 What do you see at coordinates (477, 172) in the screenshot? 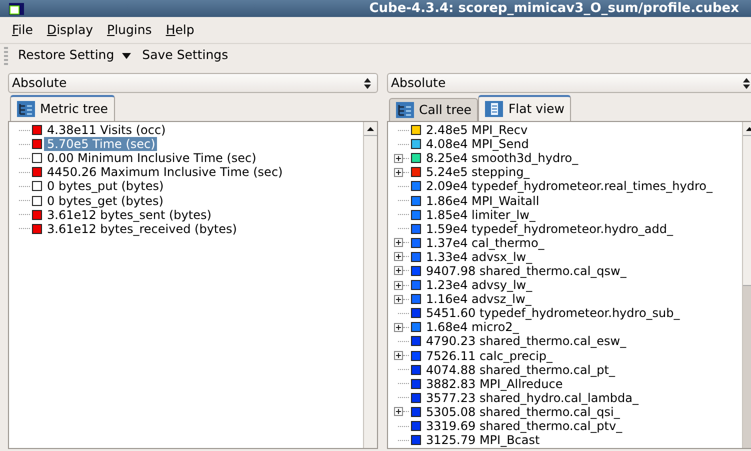
I see `tree-item: 5.24e5 stepping_` at bounding box center [477, 172].